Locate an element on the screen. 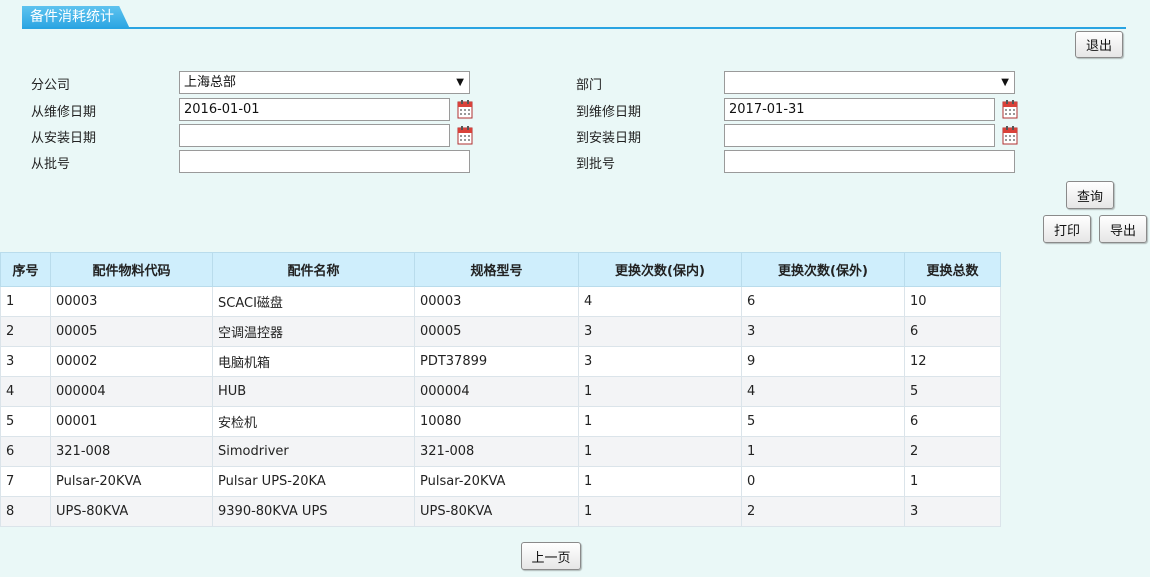 This screenshot has width=1150, height=577. branch-select-value: 上海总部 is located at coordinates (210, 82).